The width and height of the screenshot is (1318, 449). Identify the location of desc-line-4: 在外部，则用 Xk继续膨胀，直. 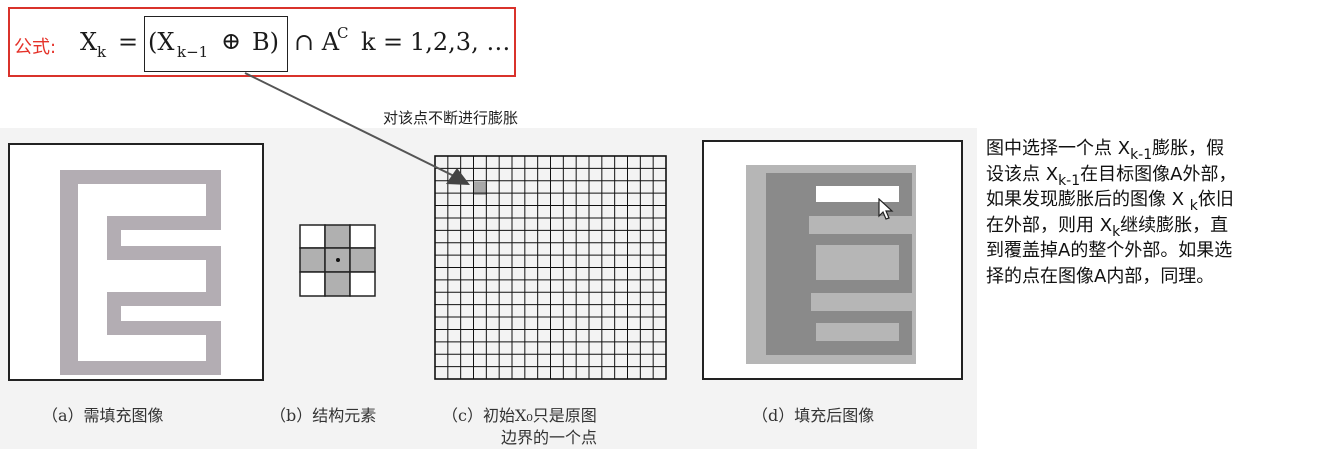
(1107, 227).